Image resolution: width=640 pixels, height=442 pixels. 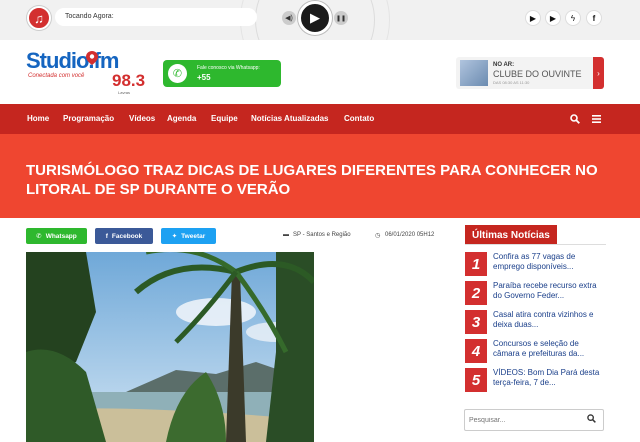 What do you see at coordinates (476, 351) in the screenshot?
I see `news-number: 4` at bounding box center [476, 351].